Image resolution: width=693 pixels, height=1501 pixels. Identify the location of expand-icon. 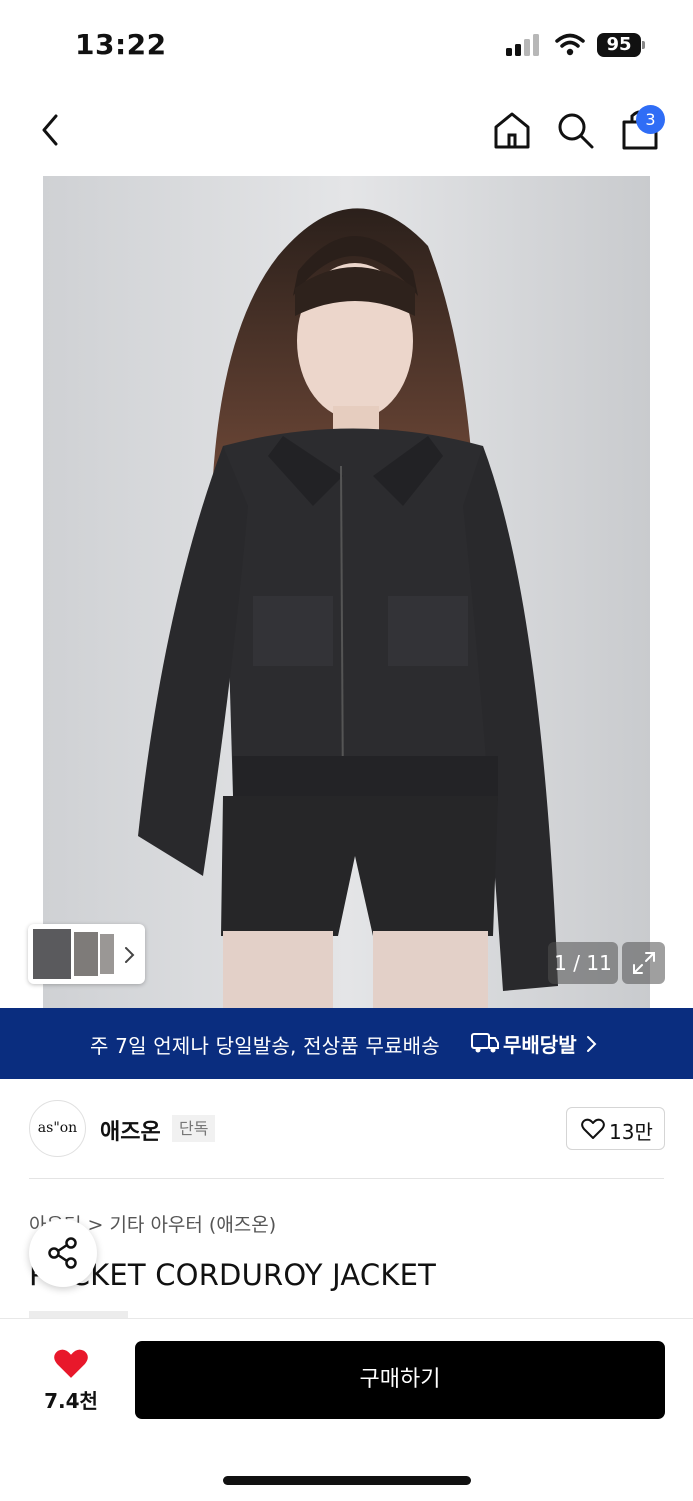
(644, 963).